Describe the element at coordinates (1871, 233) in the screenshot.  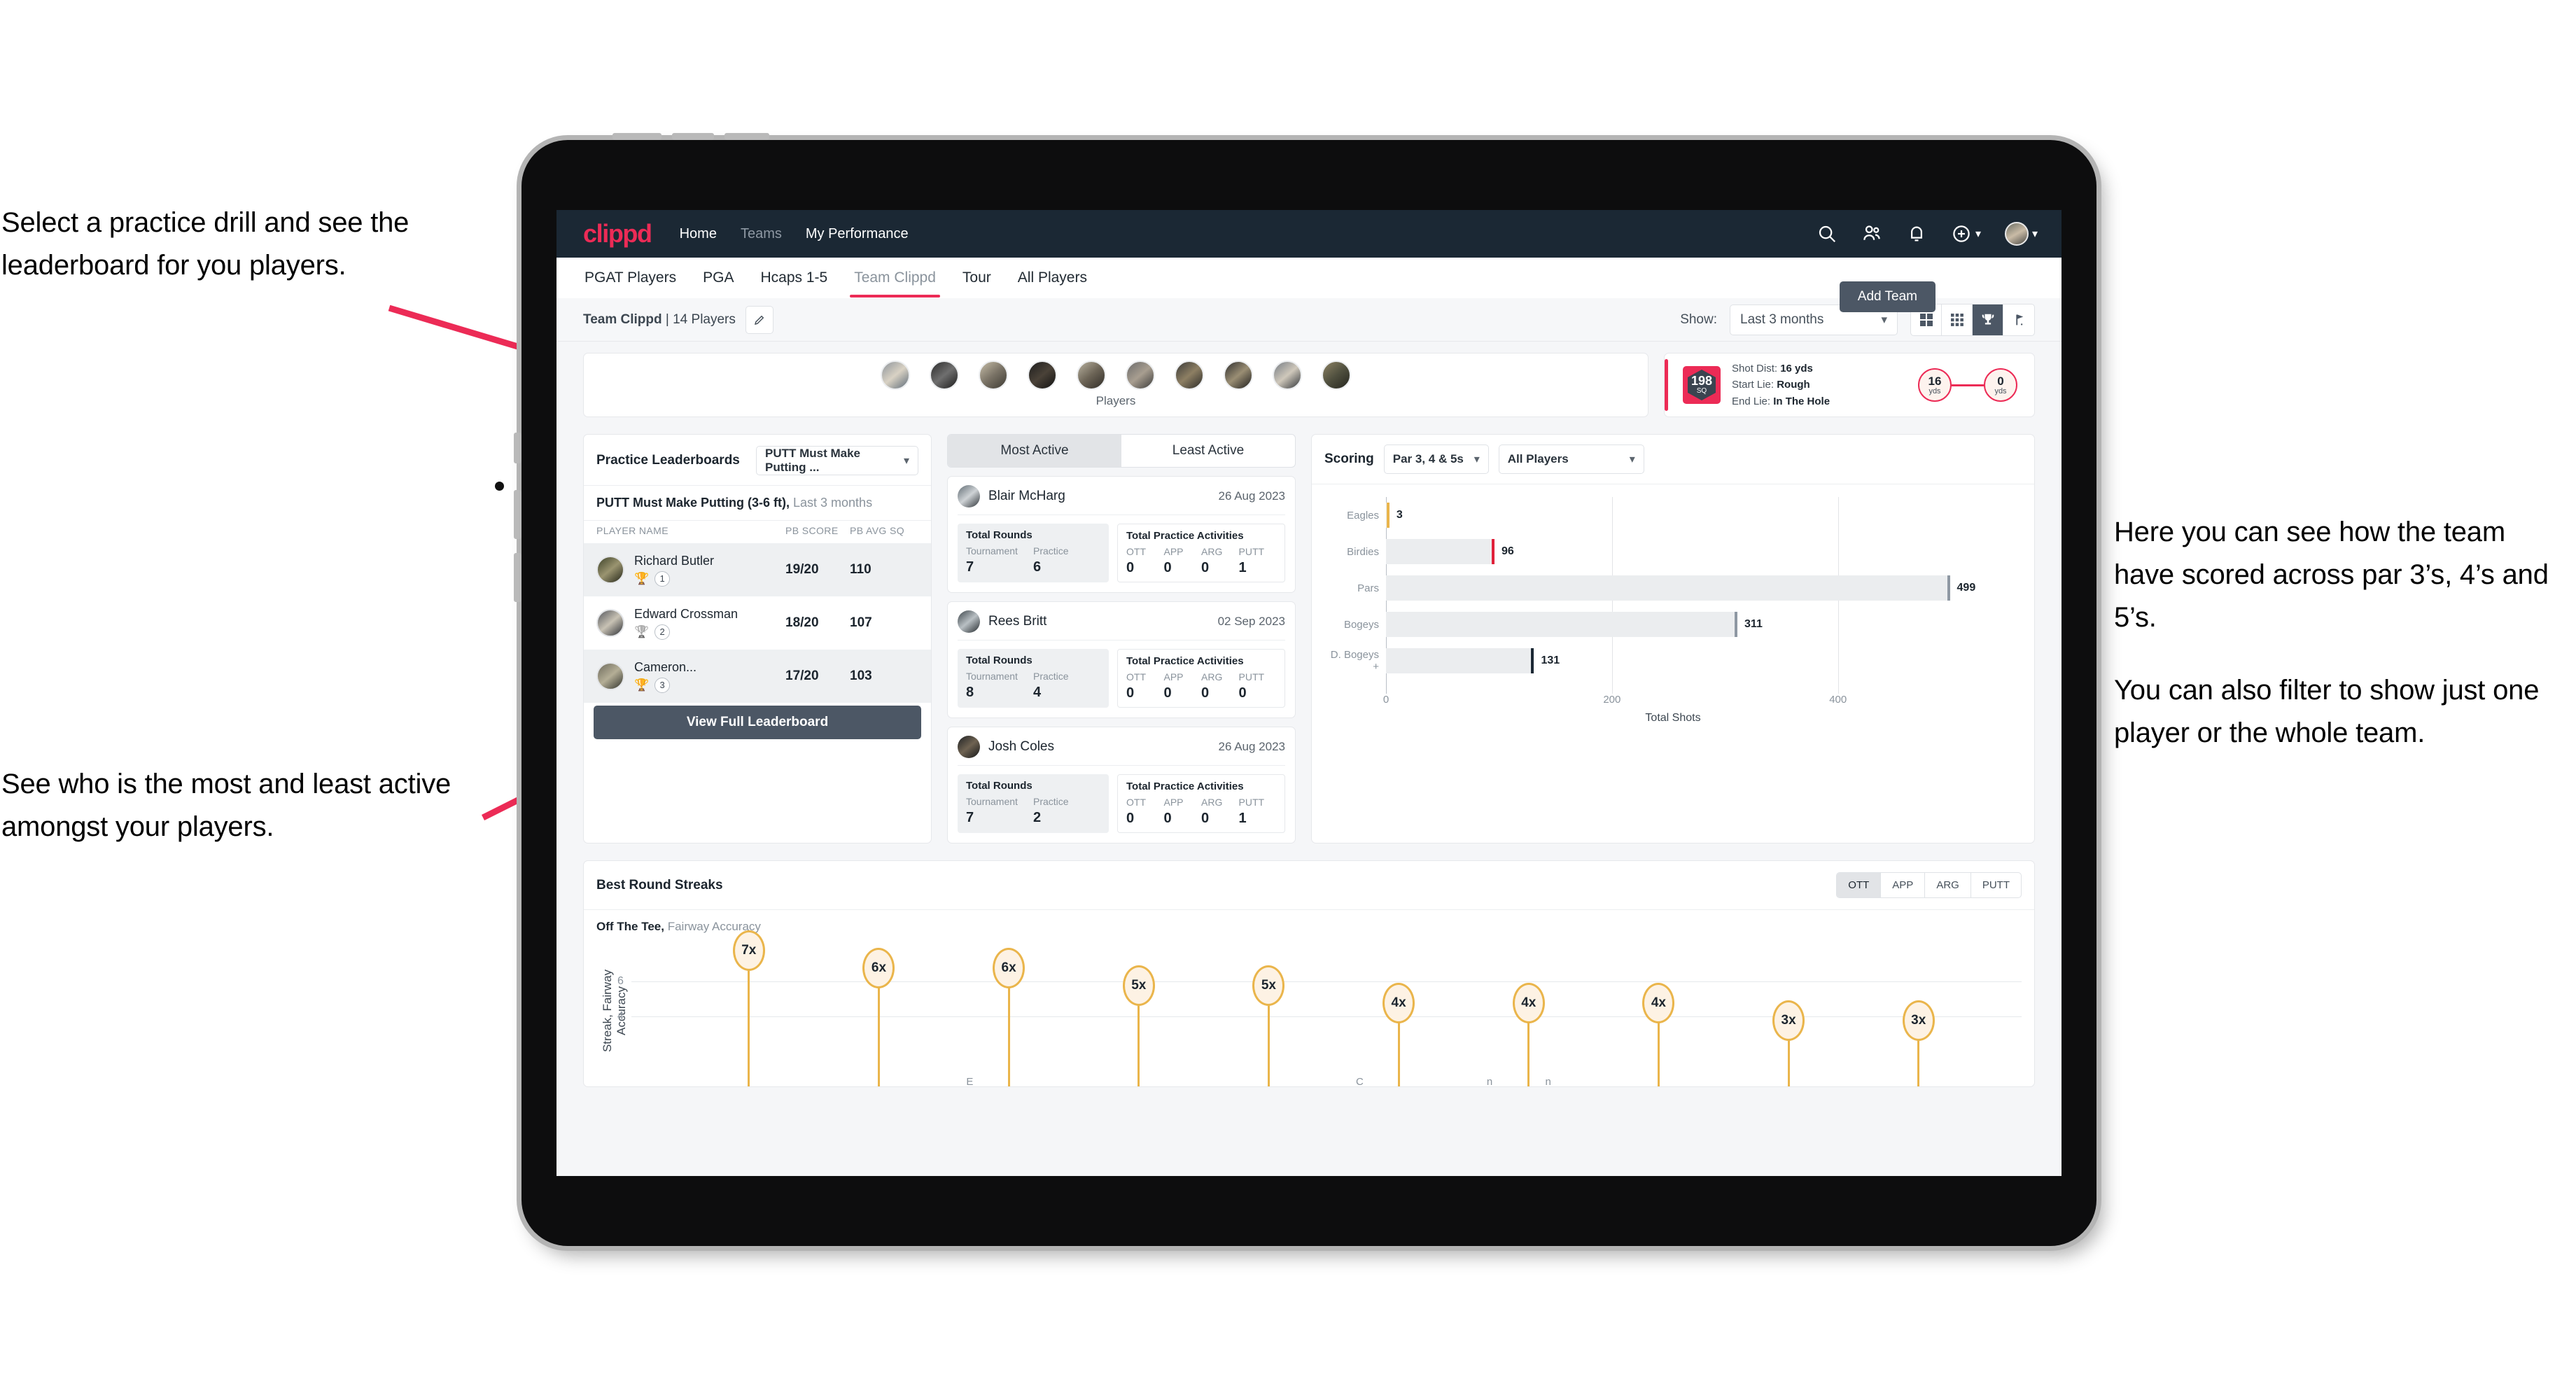
I see `people-icon` at that location.